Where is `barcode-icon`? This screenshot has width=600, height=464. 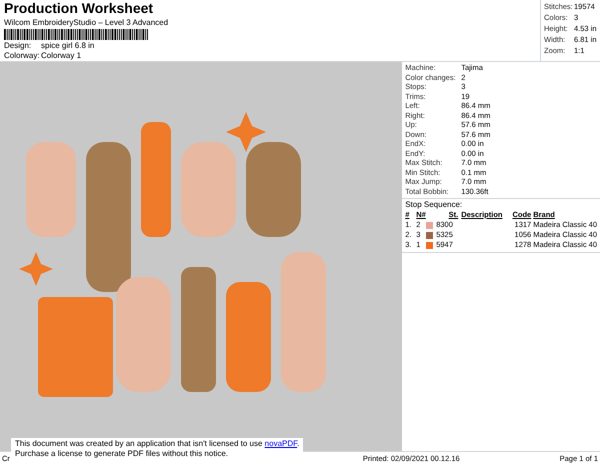 barcode-icon is located at coordinates (76, 34).